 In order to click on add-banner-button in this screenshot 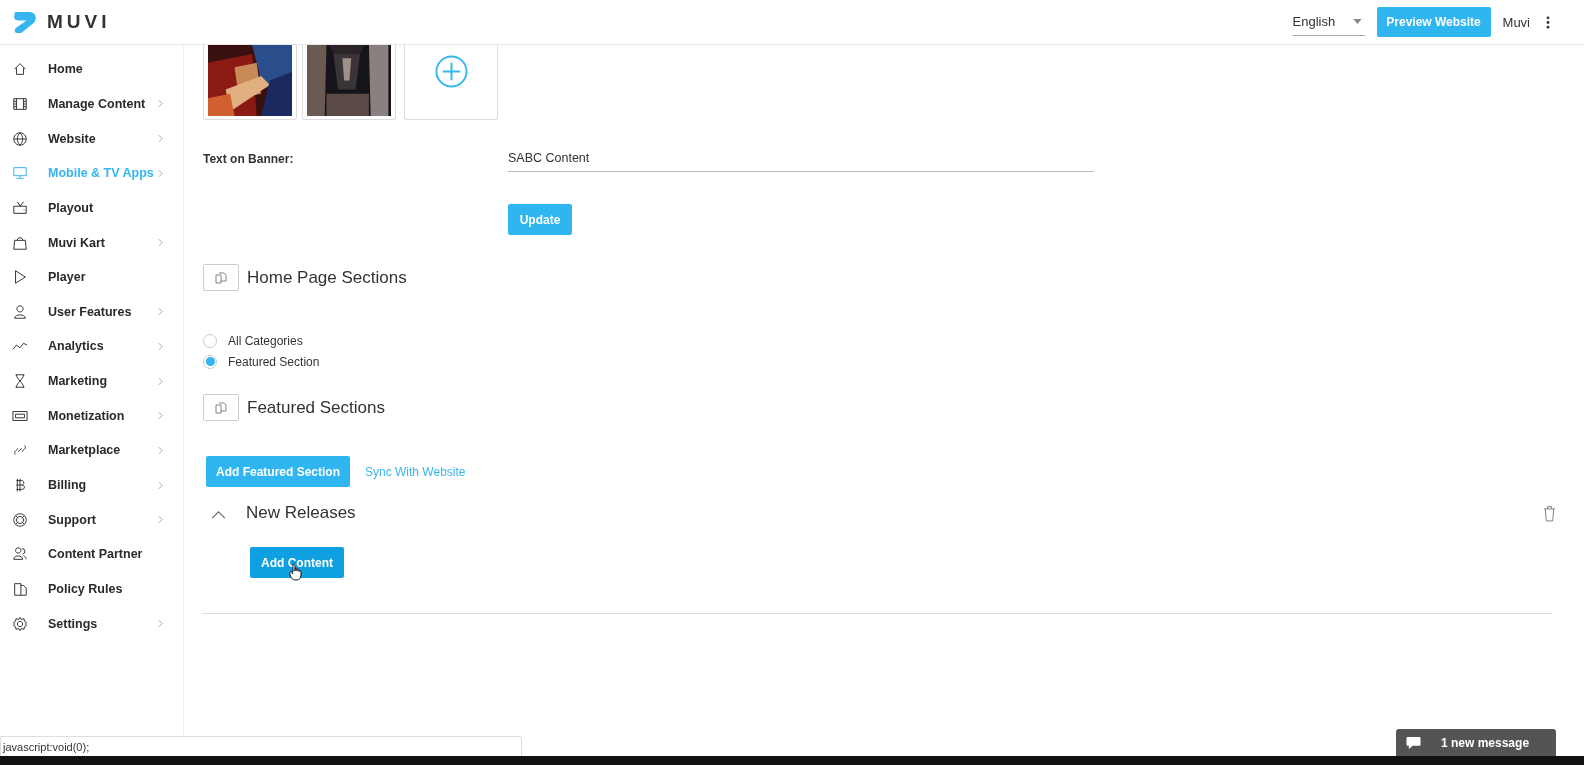, I will do `click(451, 82)`.